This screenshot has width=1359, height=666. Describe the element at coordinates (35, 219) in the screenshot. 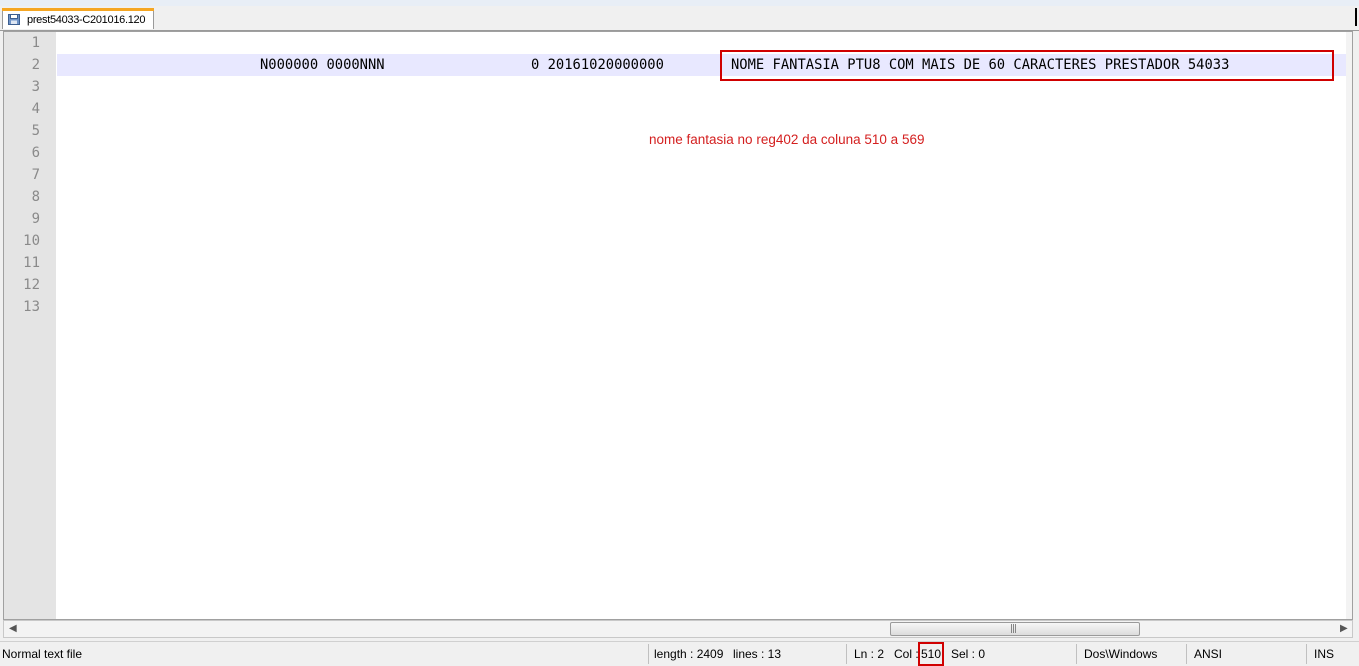

I see `line-number: 9` at that location.